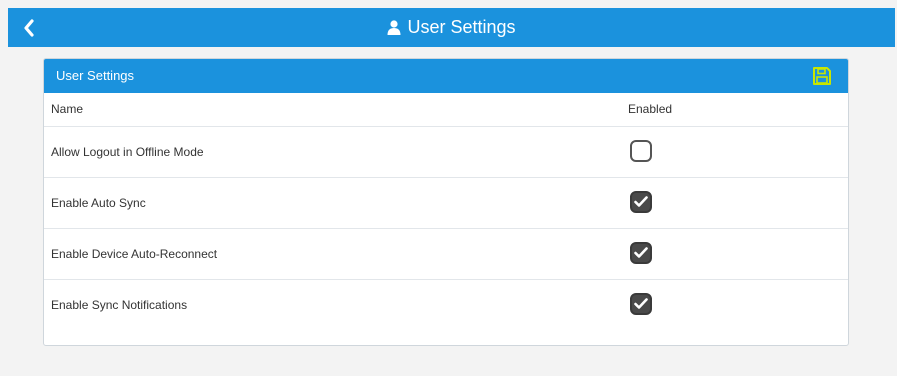  Describe the element at coordinates (446, 305) in the screenshot. I see `setting-row-sync-notifications: Enable Sync Notifications` at that location.